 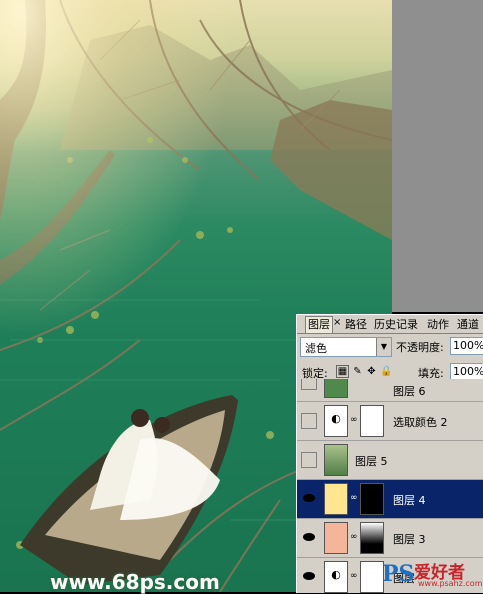 What do you see at coordinates (371, 371) in the screenshot?
I see `lock-position-icon: ✥` at bounding box center [371, 371].